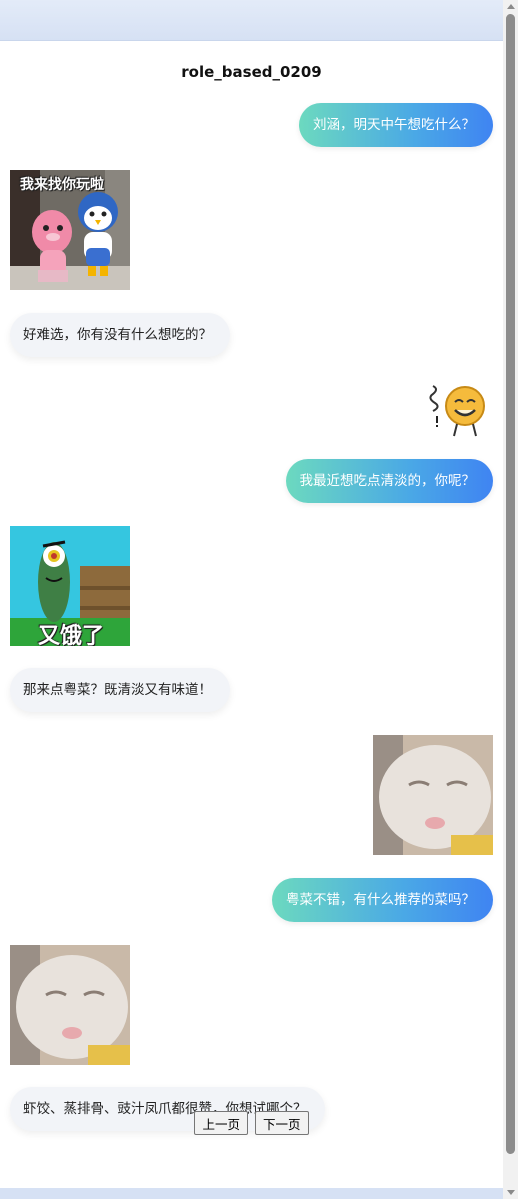 The height and width of the screenshot is (1199, 518). I want to click on sticker-caption: 我来找你玩啦, so click(62, 185).